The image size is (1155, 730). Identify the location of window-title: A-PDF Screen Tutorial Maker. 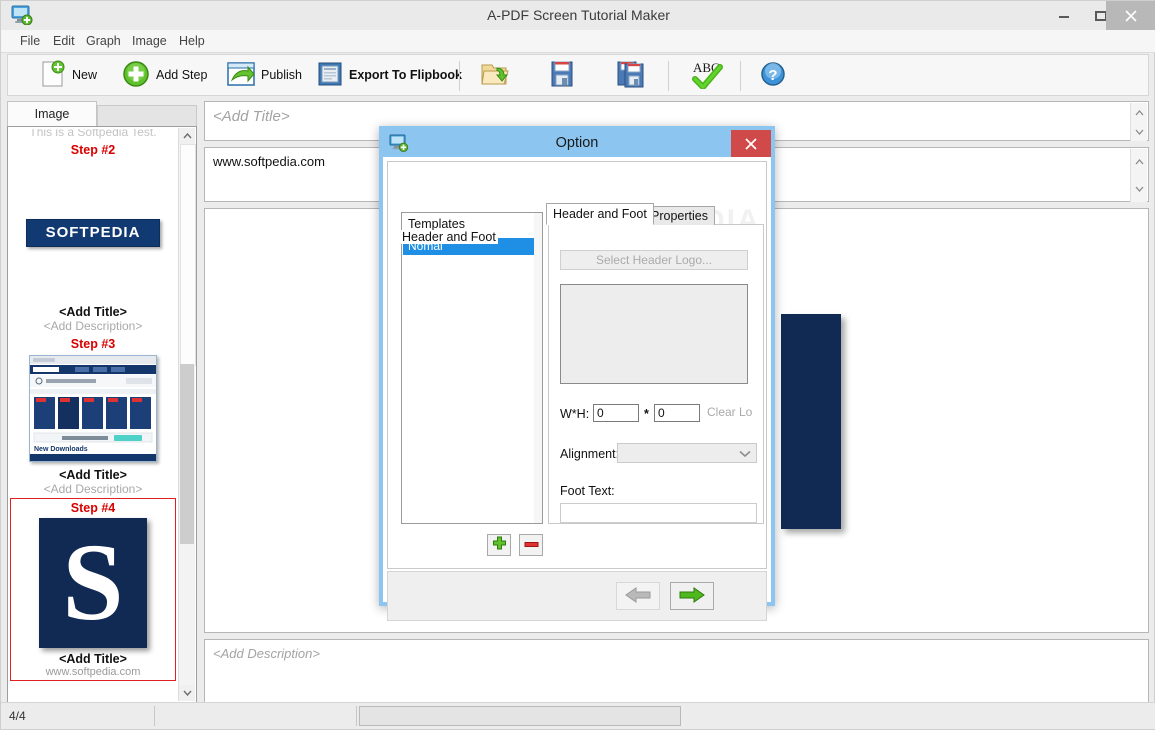
(578, 15).